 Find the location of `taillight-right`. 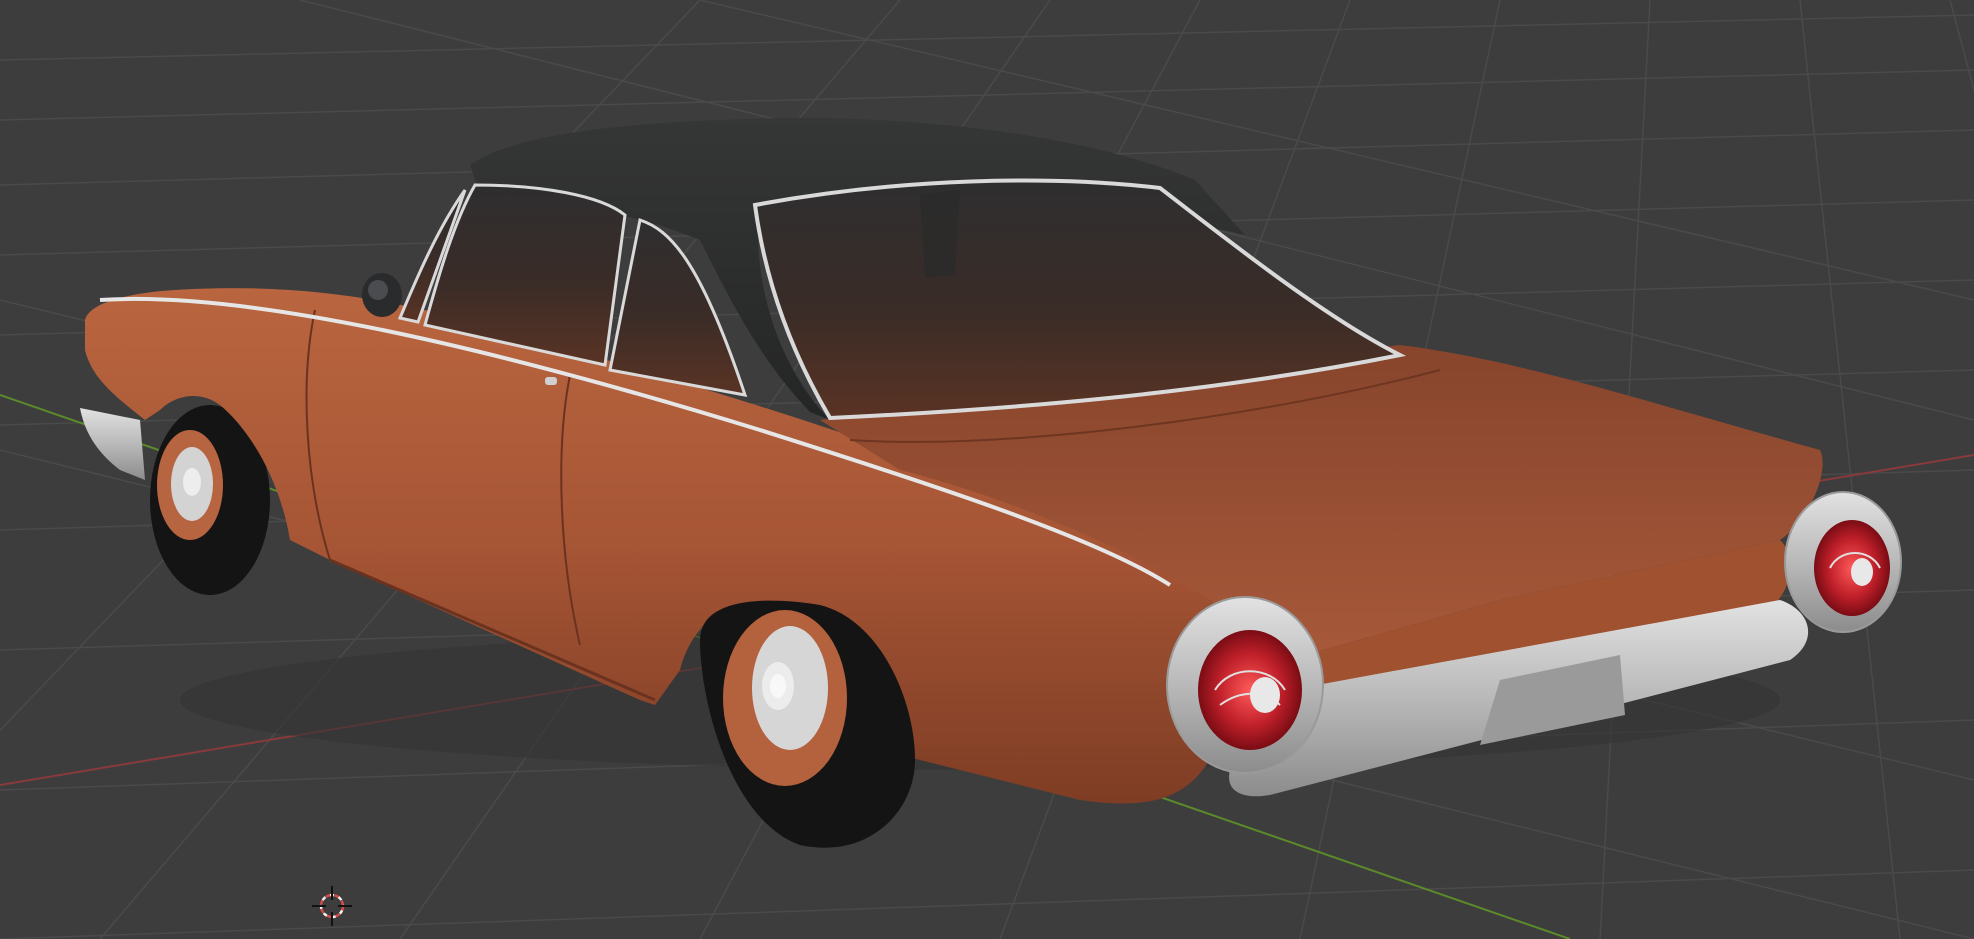

taillight-right is located at coordinates (1843, 562).